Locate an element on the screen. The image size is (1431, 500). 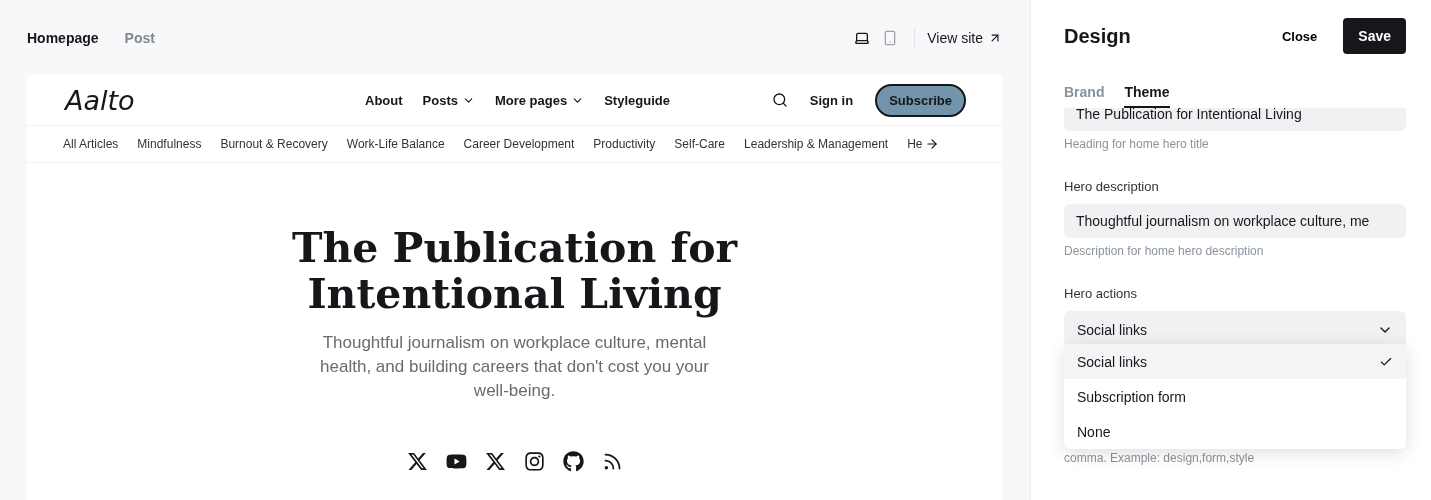
category-link: All Articles is located at coordinates (91, 144).